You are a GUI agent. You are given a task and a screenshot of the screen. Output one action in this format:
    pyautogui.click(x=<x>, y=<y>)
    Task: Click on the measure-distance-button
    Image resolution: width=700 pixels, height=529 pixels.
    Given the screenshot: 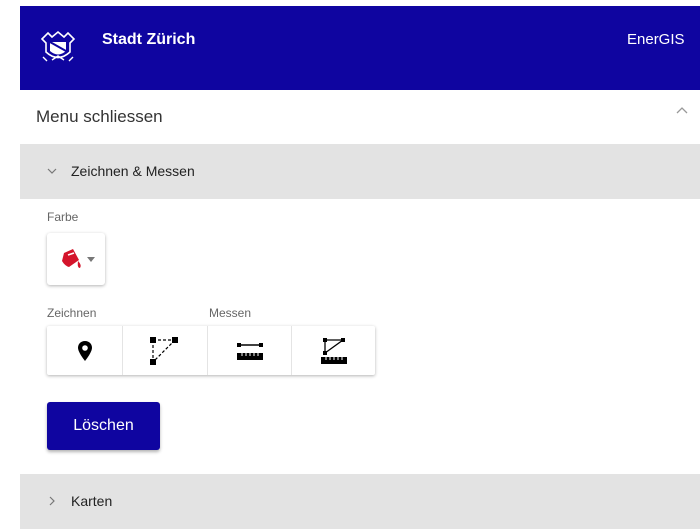 What is the action you would take?
    pyautogui.click(x=250, y=350)
    